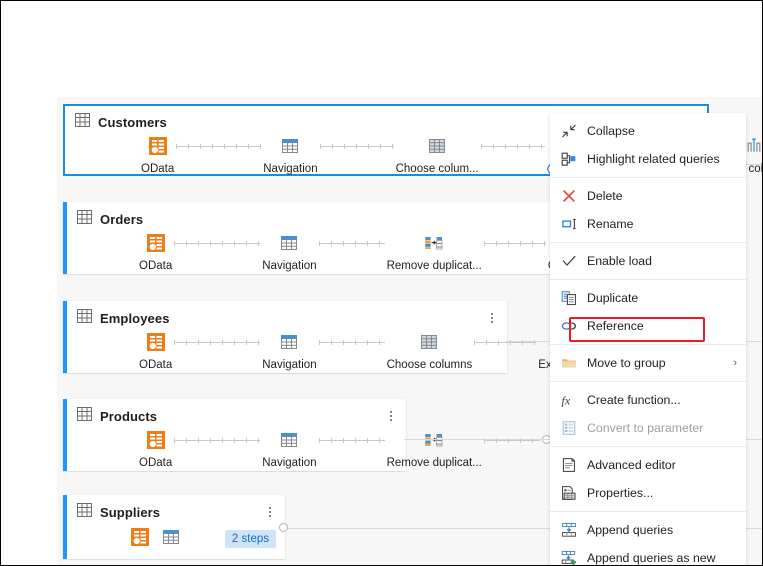  I want to click on query-card-suppliers: Suppliers 2 steps, so click(174, 527).